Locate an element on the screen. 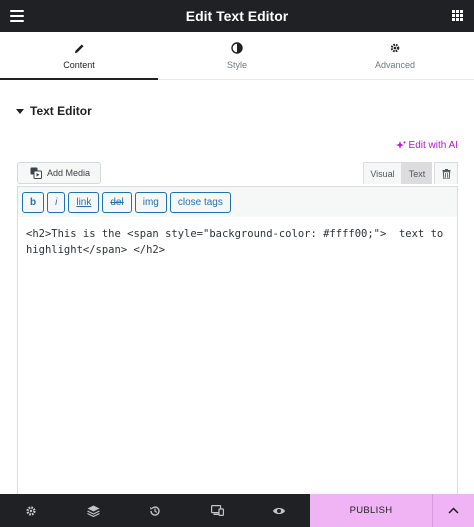 The width and height of the screenshot is (474, 527). devices-icon is located at coordinates (217, 510).